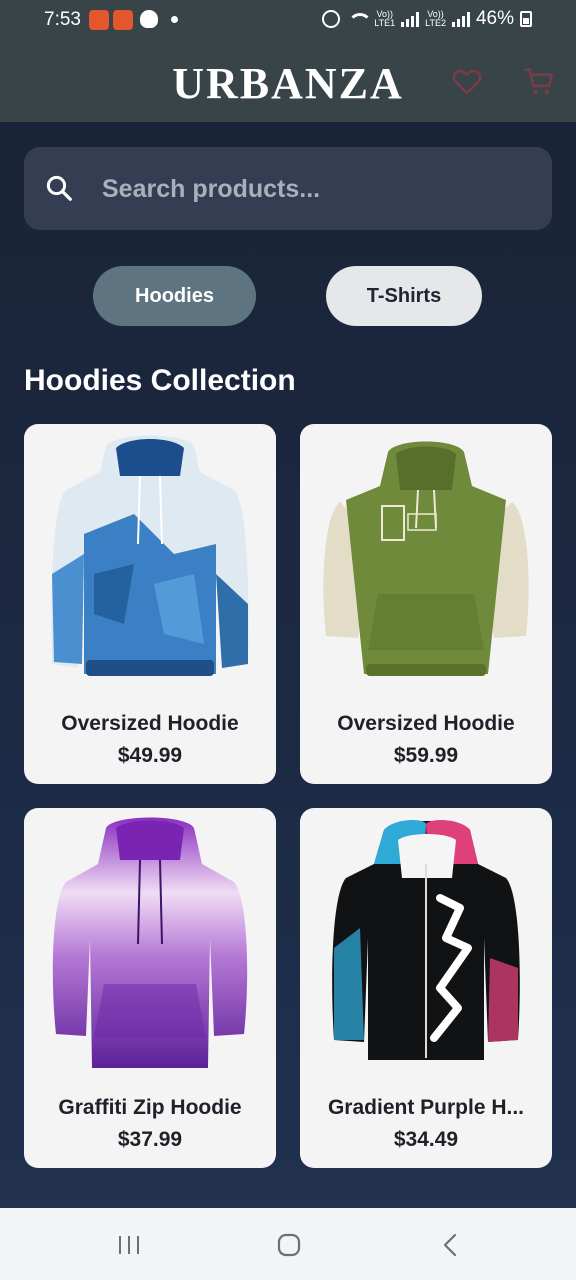  Describe the element at coordinates (129, 1245) in the screenshot. I see `recent-apps-icon` at that location.